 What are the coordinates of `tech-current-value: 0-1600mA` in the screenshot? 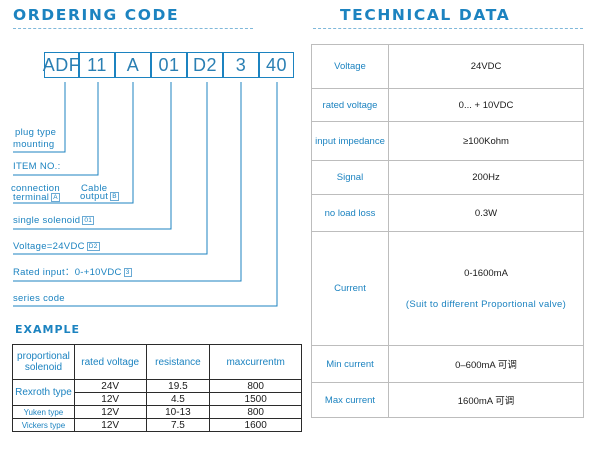 It's located at (486, 273).